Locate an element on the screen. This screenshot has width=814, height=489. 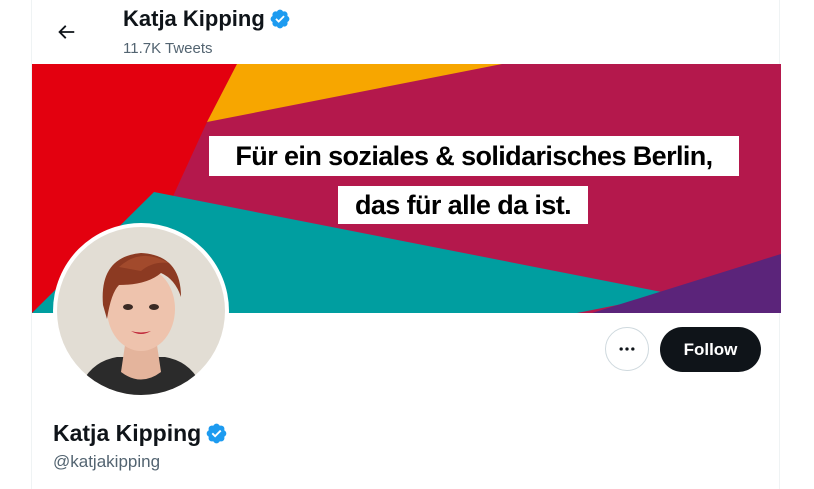
avatar-photo is located at coordinates (141, 311).